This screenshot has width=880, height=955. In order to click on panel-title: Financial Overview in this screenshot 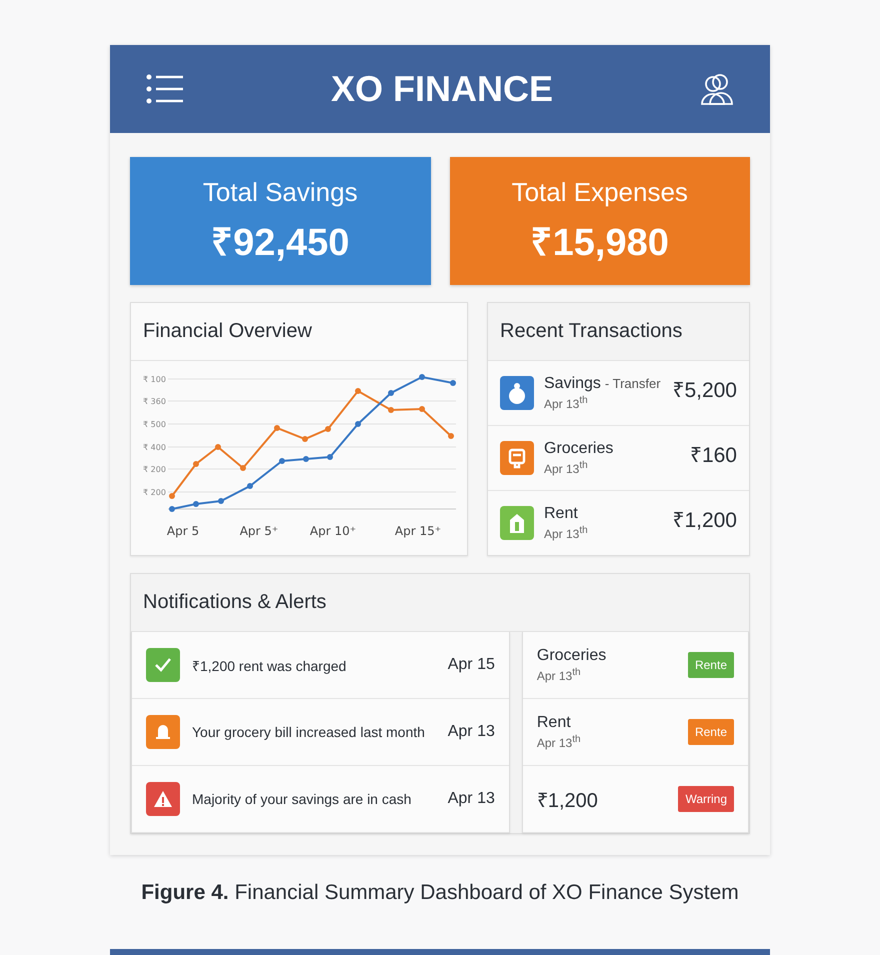, I will do `click(299, 332)`.